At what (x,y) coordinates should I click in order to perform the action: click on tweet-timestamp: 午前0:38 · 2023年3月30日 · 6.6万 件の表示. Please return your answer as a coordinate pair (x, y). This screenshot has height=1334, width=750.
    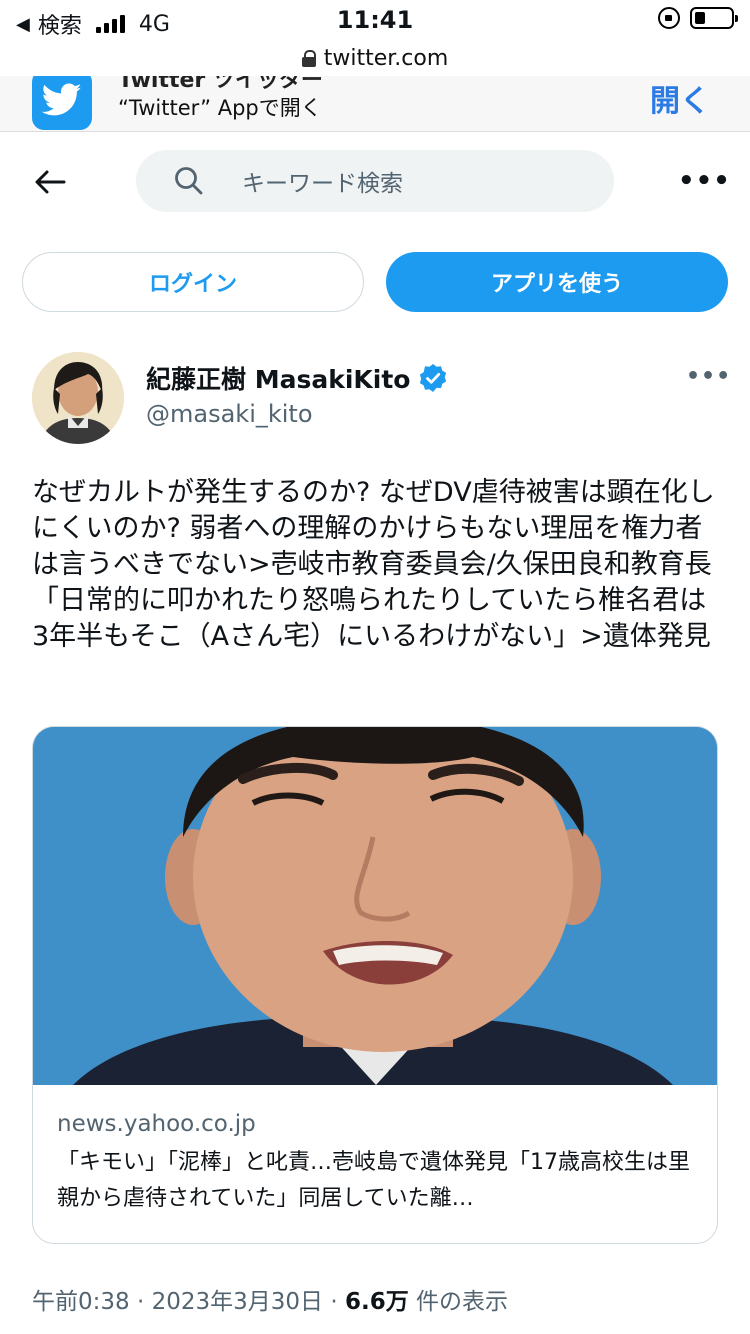
    Looking at the image, I should click on (270, 1299).